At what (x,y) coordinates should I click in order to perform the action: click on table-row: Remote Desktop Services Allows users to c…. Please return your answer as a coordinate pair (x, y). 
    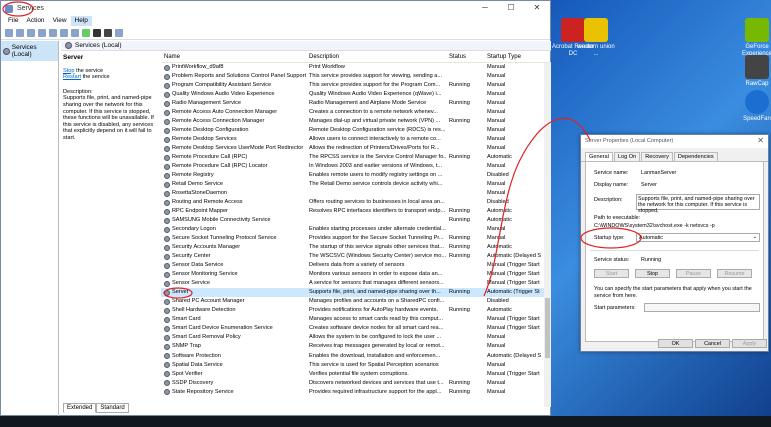
    Looking at the image, I should click on (356, 139).